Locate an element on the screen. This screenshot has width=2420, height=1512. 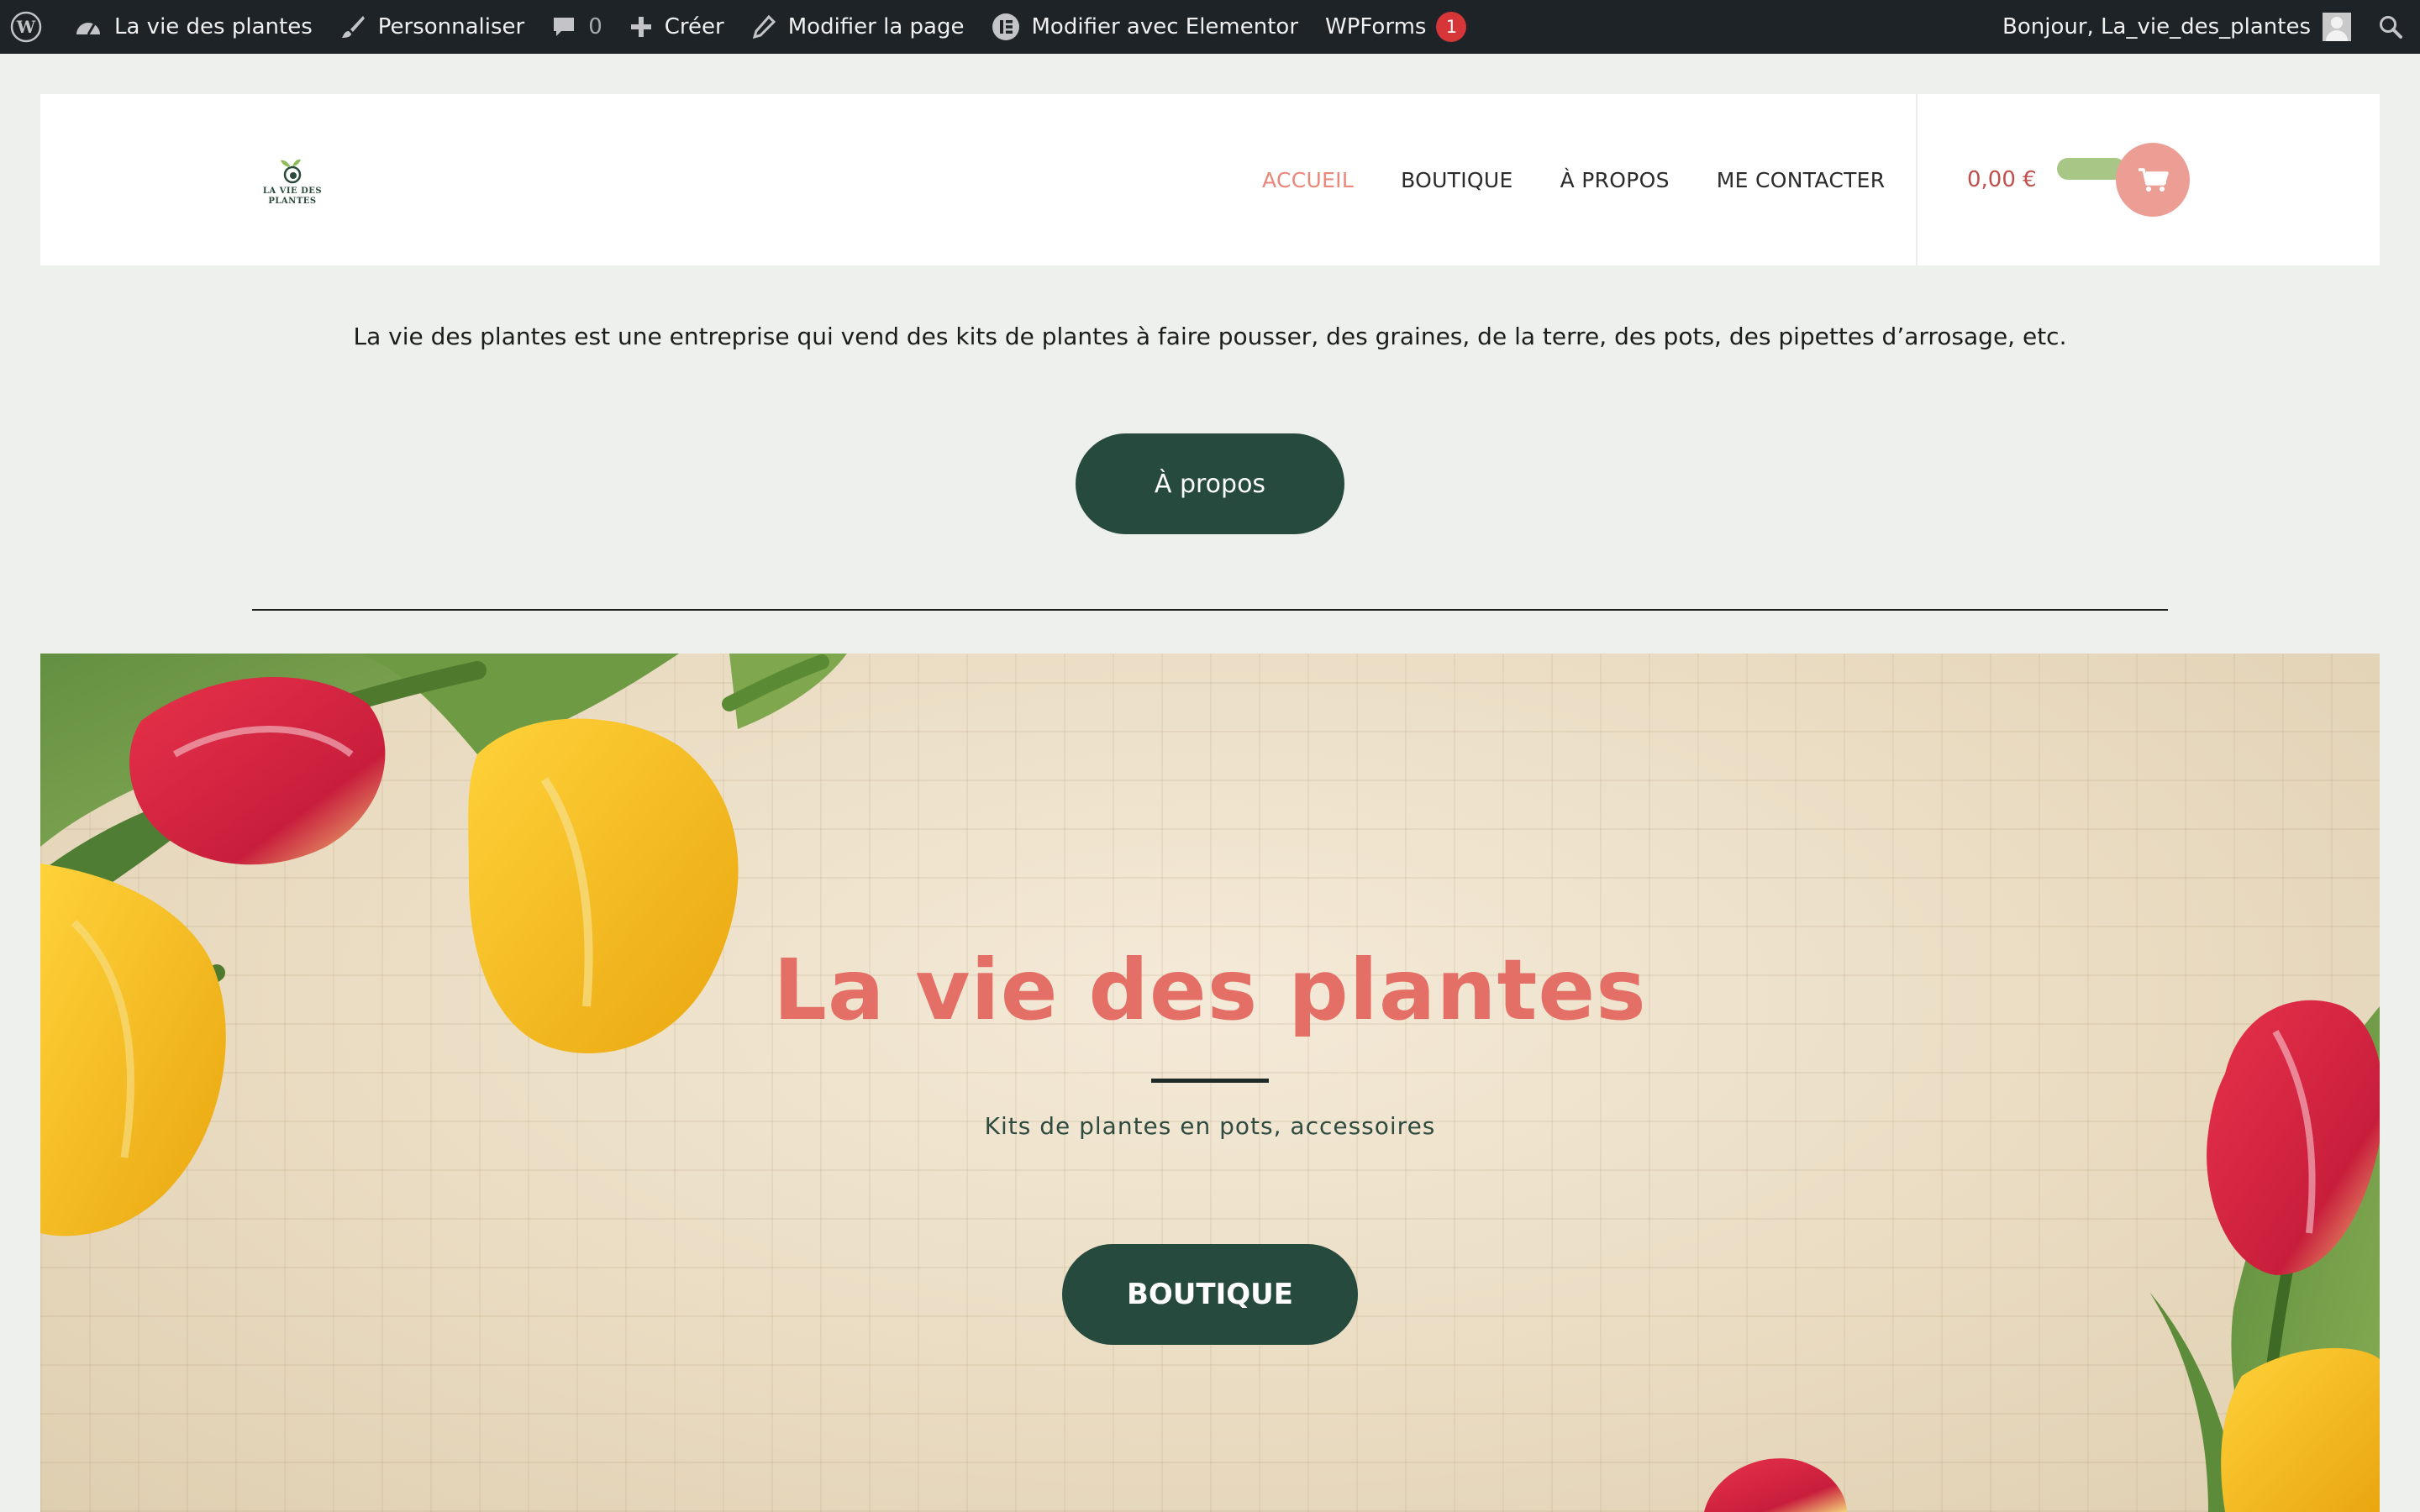
wpforms-link: WPForms 1 is located at coordinates (1396, 27).